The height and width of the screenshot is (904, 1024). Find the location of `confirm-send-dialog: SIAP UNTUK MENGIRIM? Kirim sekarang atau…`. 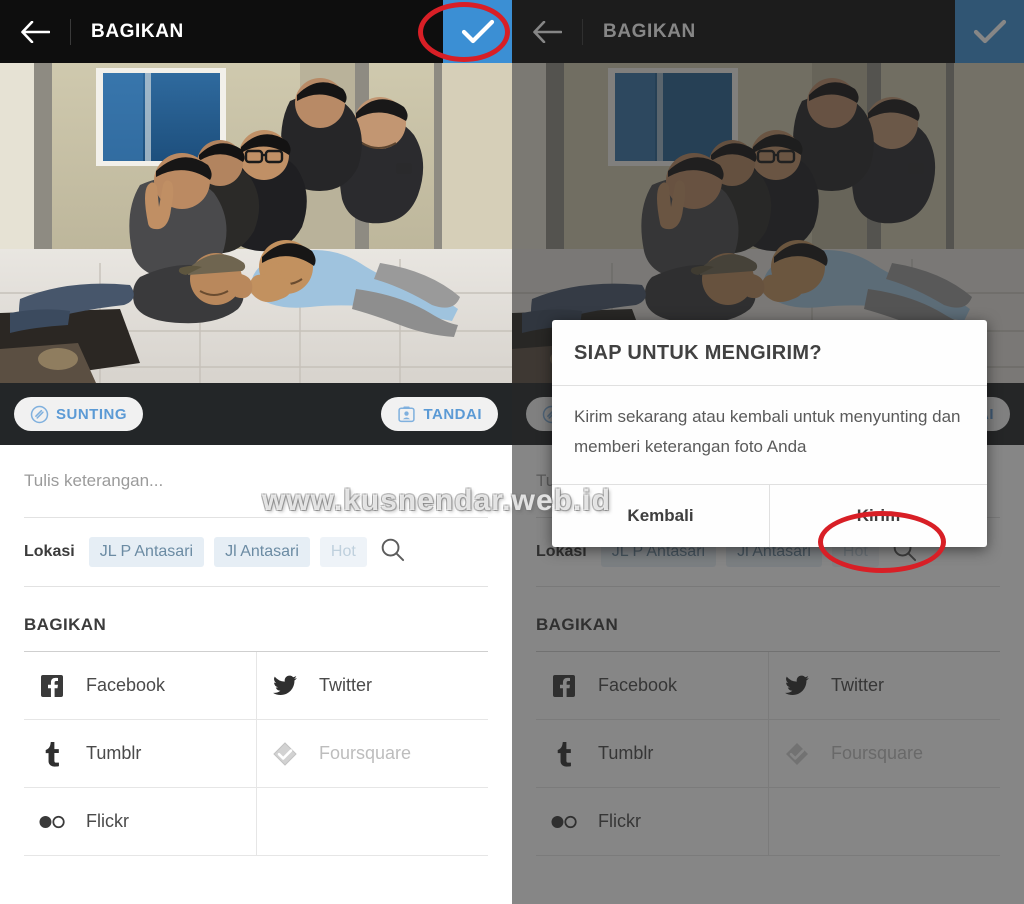

confirm-send-dialog: SIAP UNTUK MENGIRIM? Kirim sekarang atau… is located at coordinates (769, 433).